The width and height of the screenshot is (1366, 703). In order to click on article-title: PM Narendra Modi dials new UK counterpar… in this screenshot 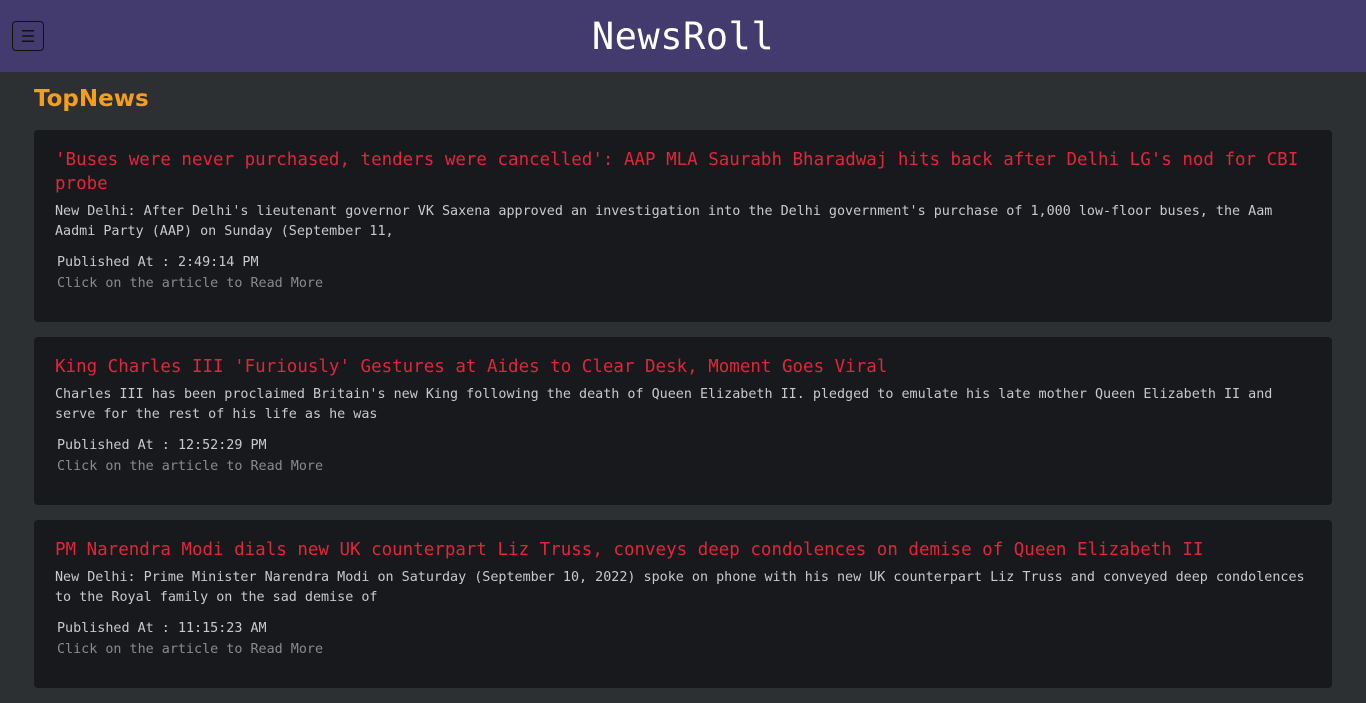, I will do `click(683, 550)`.